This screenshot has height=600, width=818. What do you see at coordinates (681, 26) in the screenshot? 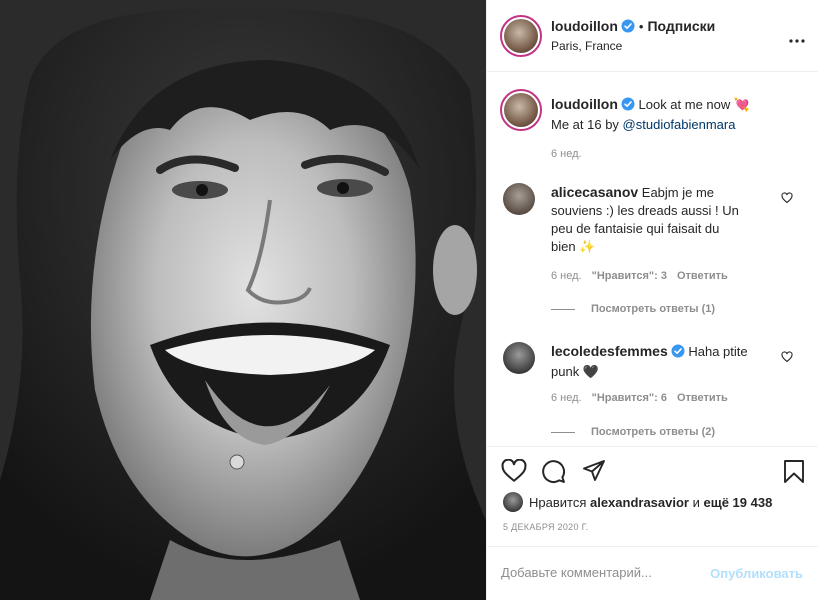
I see `following-button: Подписки` at bounding box center [681, 26].